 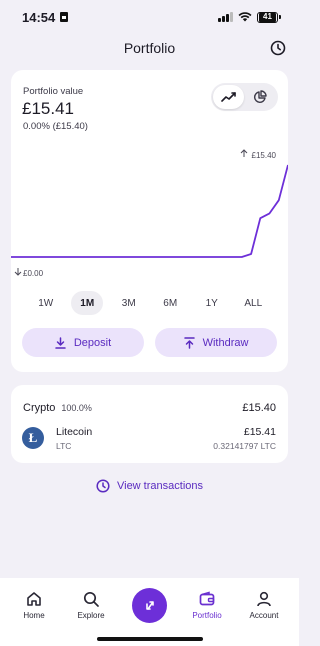 I want to click on user-icon, so click(x=264, y=599).